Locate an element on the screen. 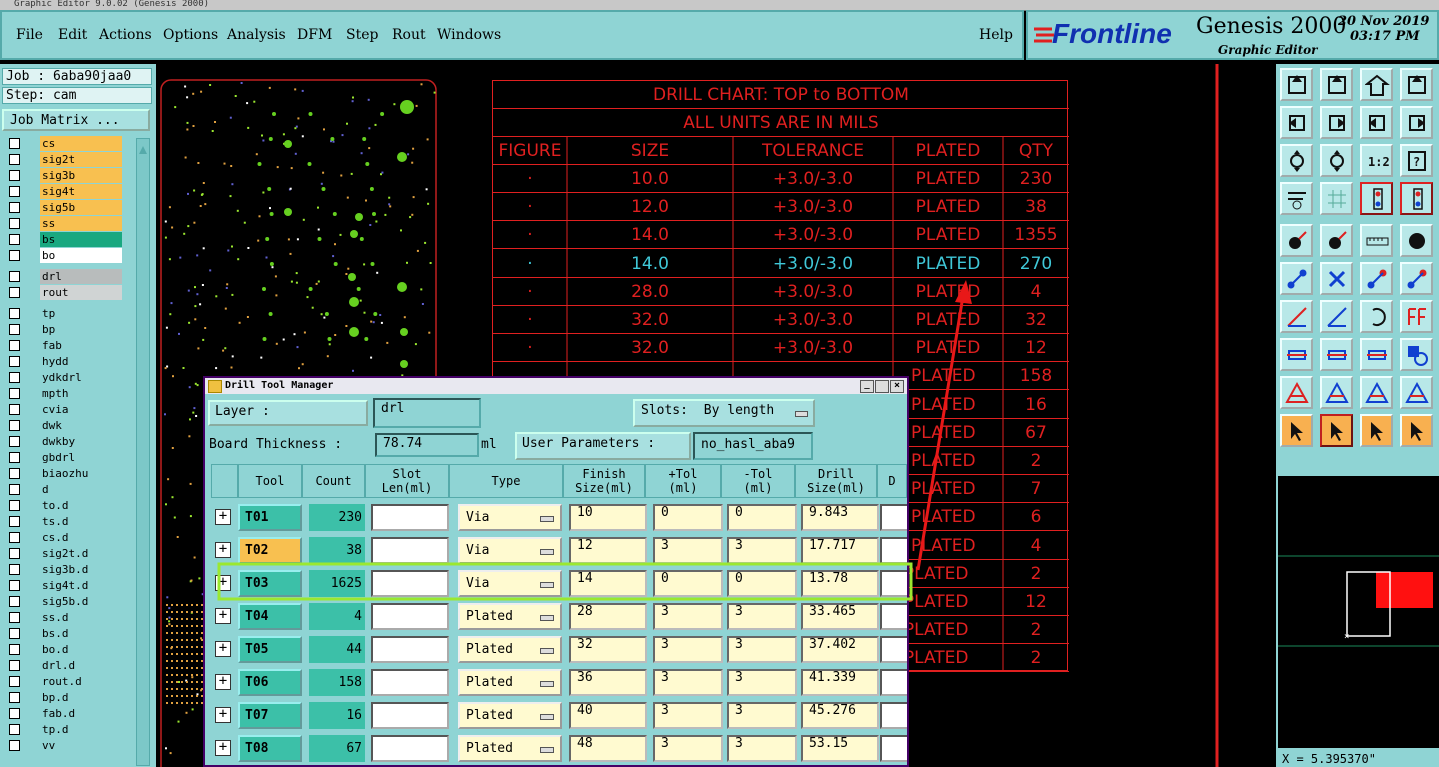 The width and height of the screenshot is (1439, 767). dtm-title-bar: Drill Tool Manager _ × is located at coordinates (556, 386).